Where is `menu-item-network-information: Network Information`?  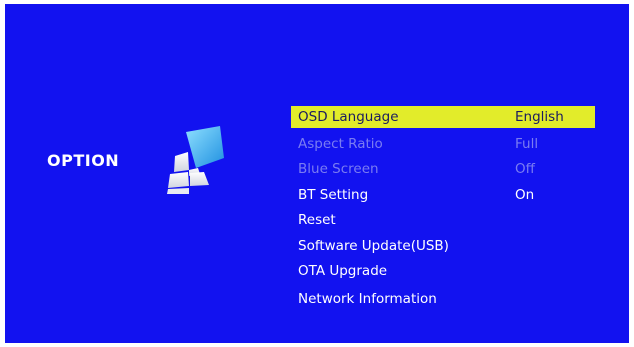
menu-item-network-information: Network Information is located at coordinates (443, 300).